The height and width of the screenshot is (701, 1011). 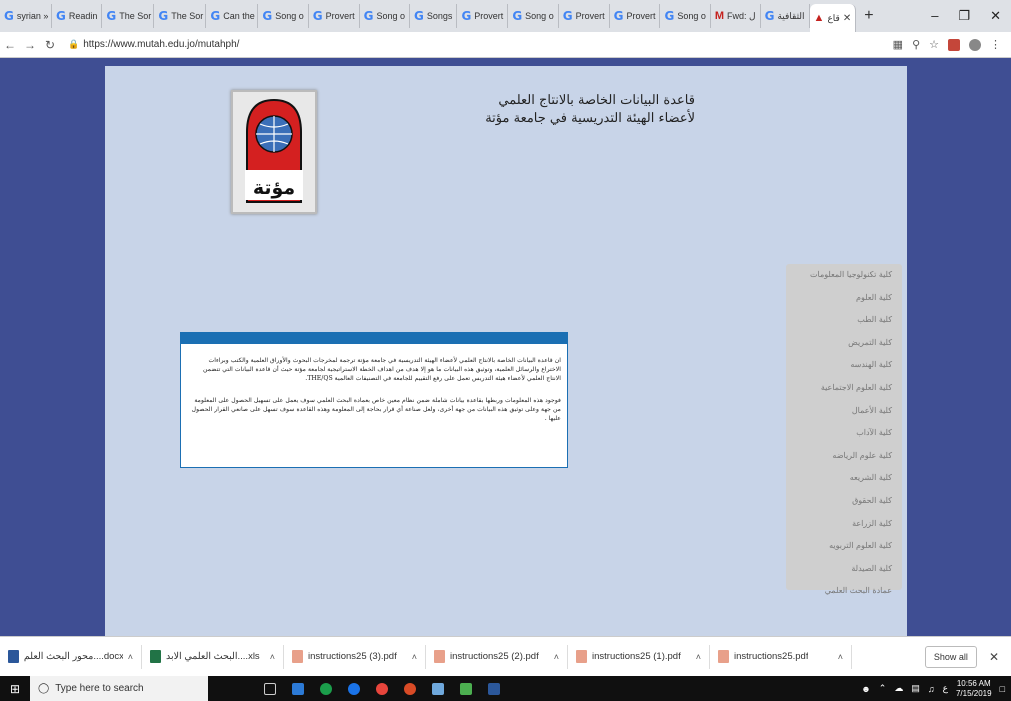 I want to click on taskbar-search: ◯ Type here to search, so click(x=119, y=688).